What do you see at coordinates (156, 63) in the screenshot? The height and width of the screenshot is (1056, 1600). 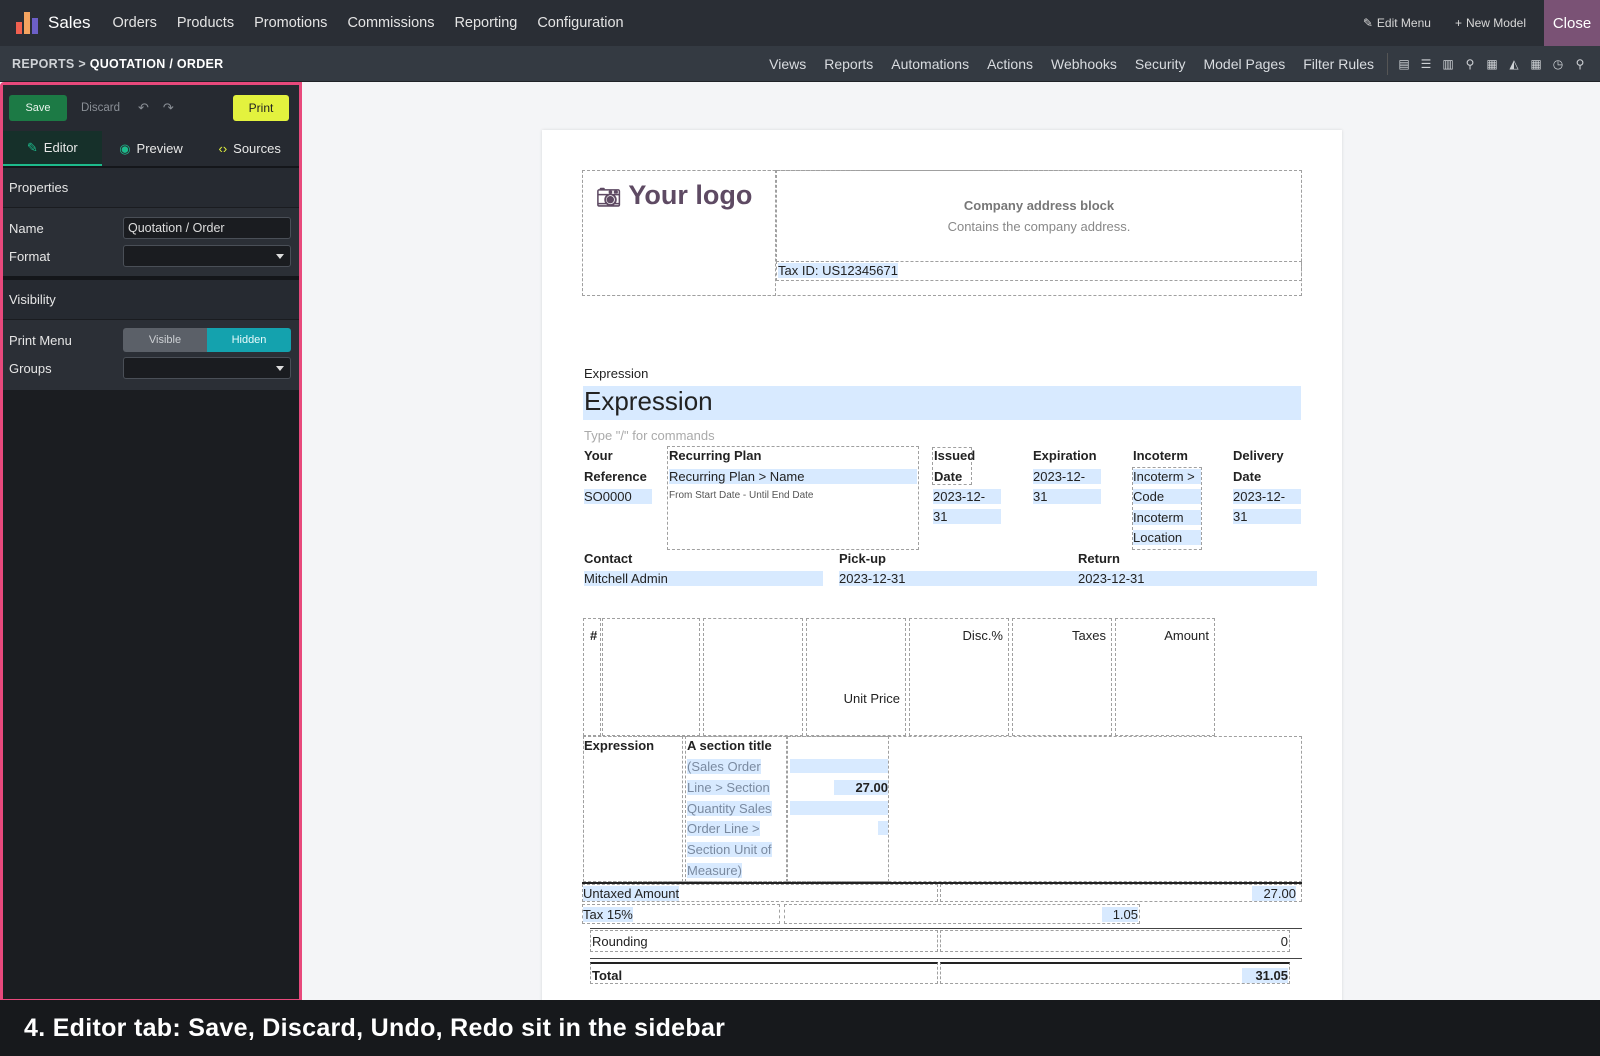 I see `breadcrumb-current: QUOTATION / ORDER` at bounding box center [156, 63].